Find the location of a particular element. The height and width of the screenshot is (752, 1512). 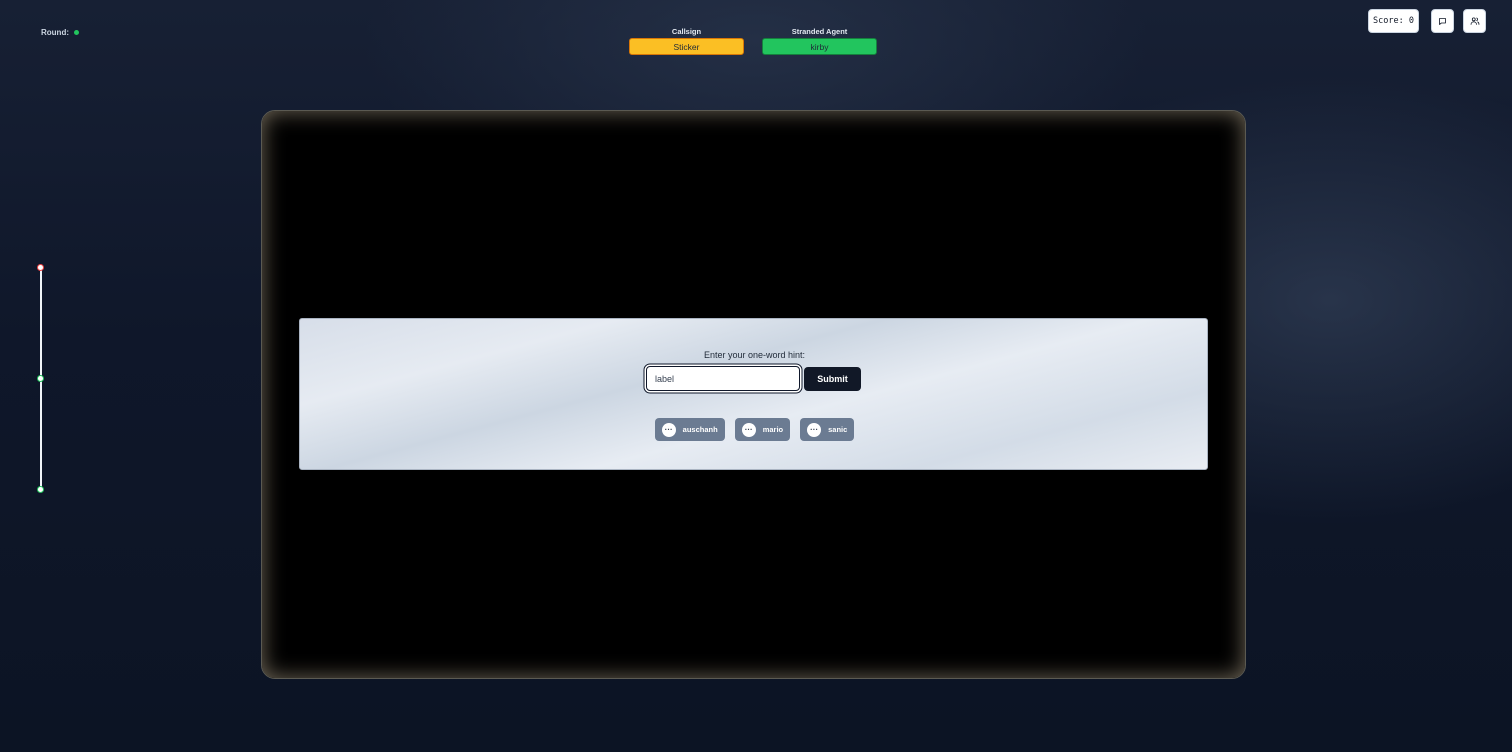

player-chip: ··· mario is located at coordinates (762, 429).